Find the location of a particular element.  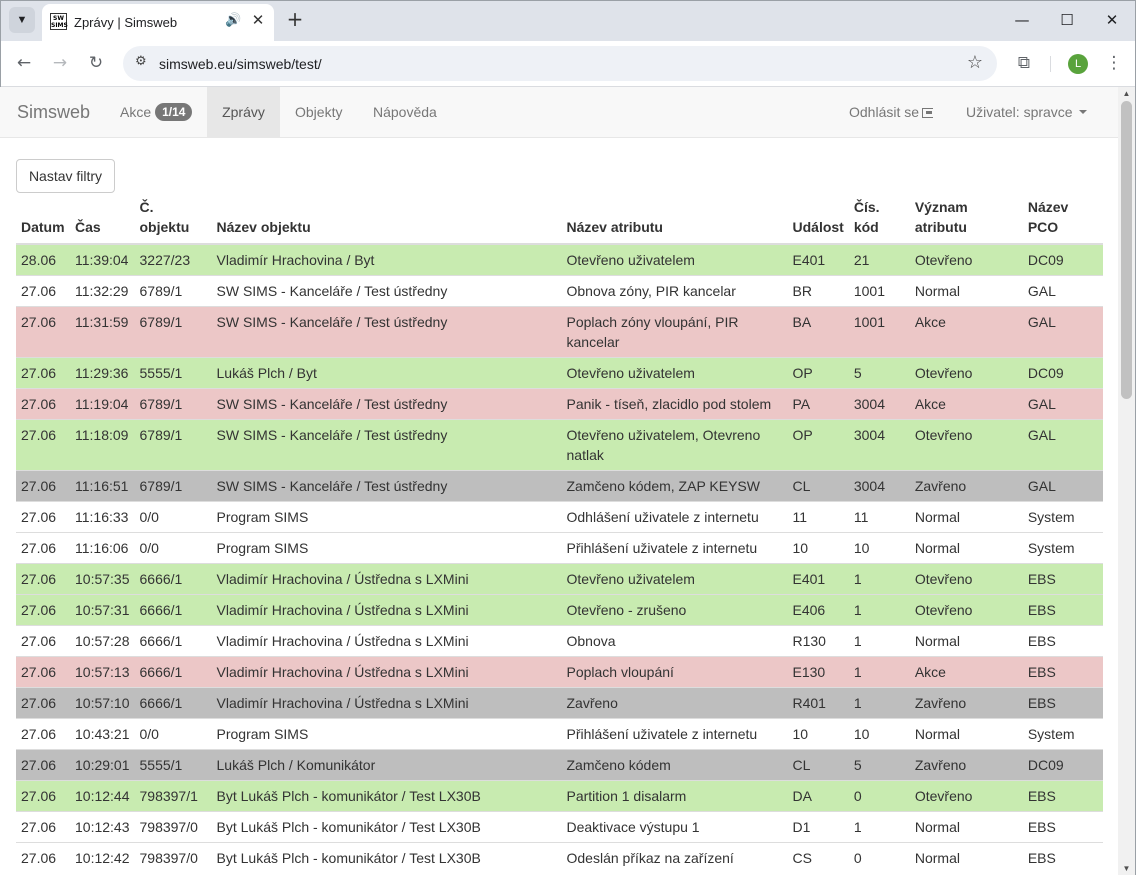

cell-time: 10:57:28 is located at coordinates (102, 641).